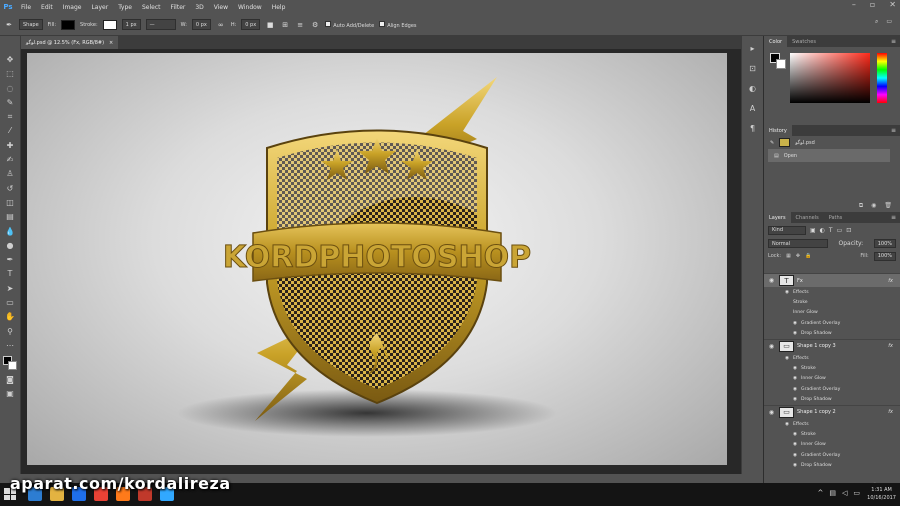 The image size is (900, 506). Describe the element at coordinates (804, 41) in the screenshot. I see `tab-swatches: Swatches` at that location.